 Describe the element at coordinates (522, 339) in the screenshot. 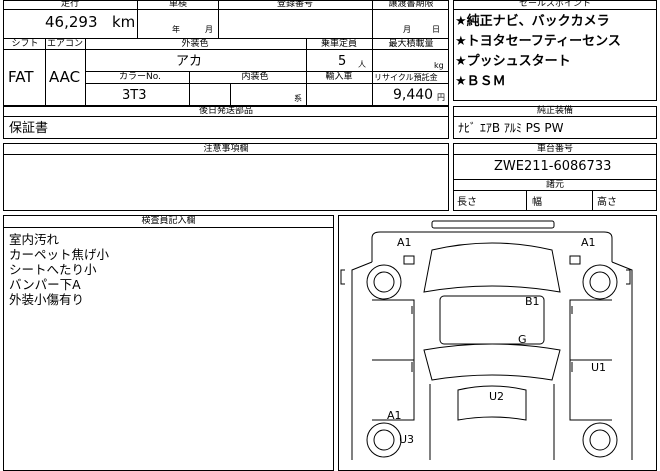

I see `damage-mark: G` at that location.